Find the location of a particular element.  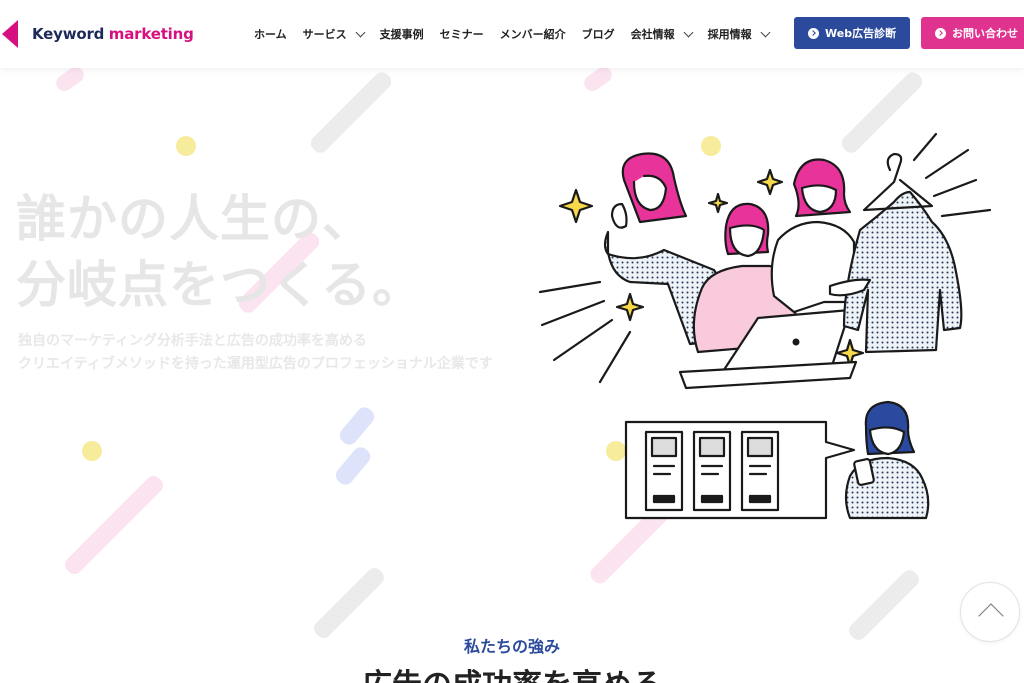

logo-mark-icon is located at coordinates (10, 34).